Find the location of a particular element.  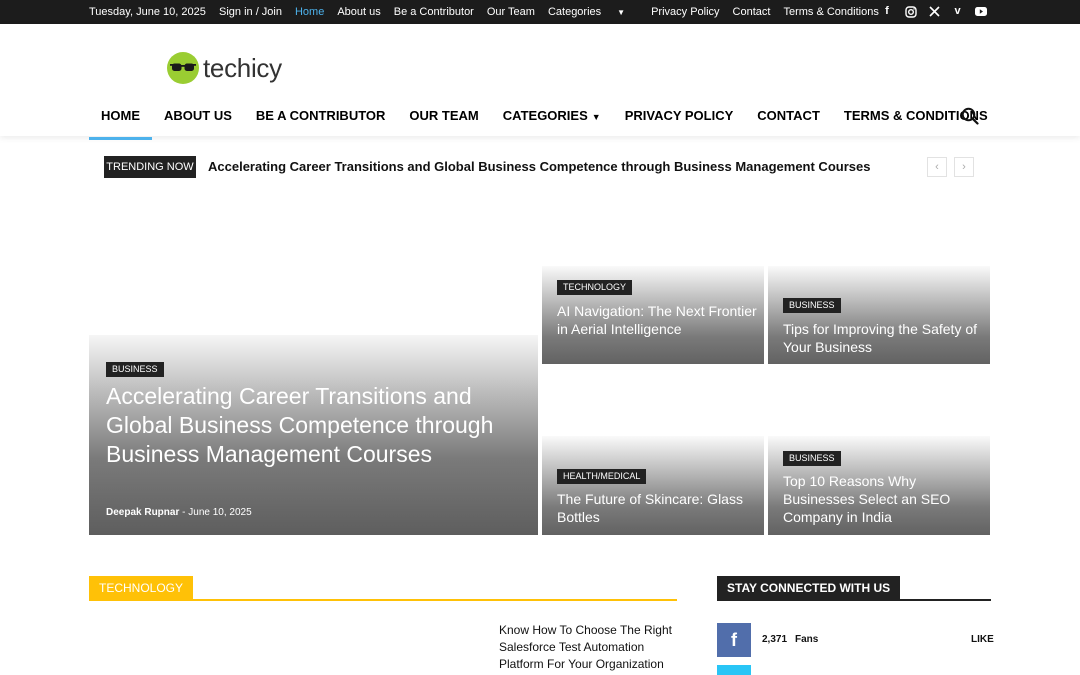

nav-categories-label: CATEGORIES is located at coordinates (545, 115).